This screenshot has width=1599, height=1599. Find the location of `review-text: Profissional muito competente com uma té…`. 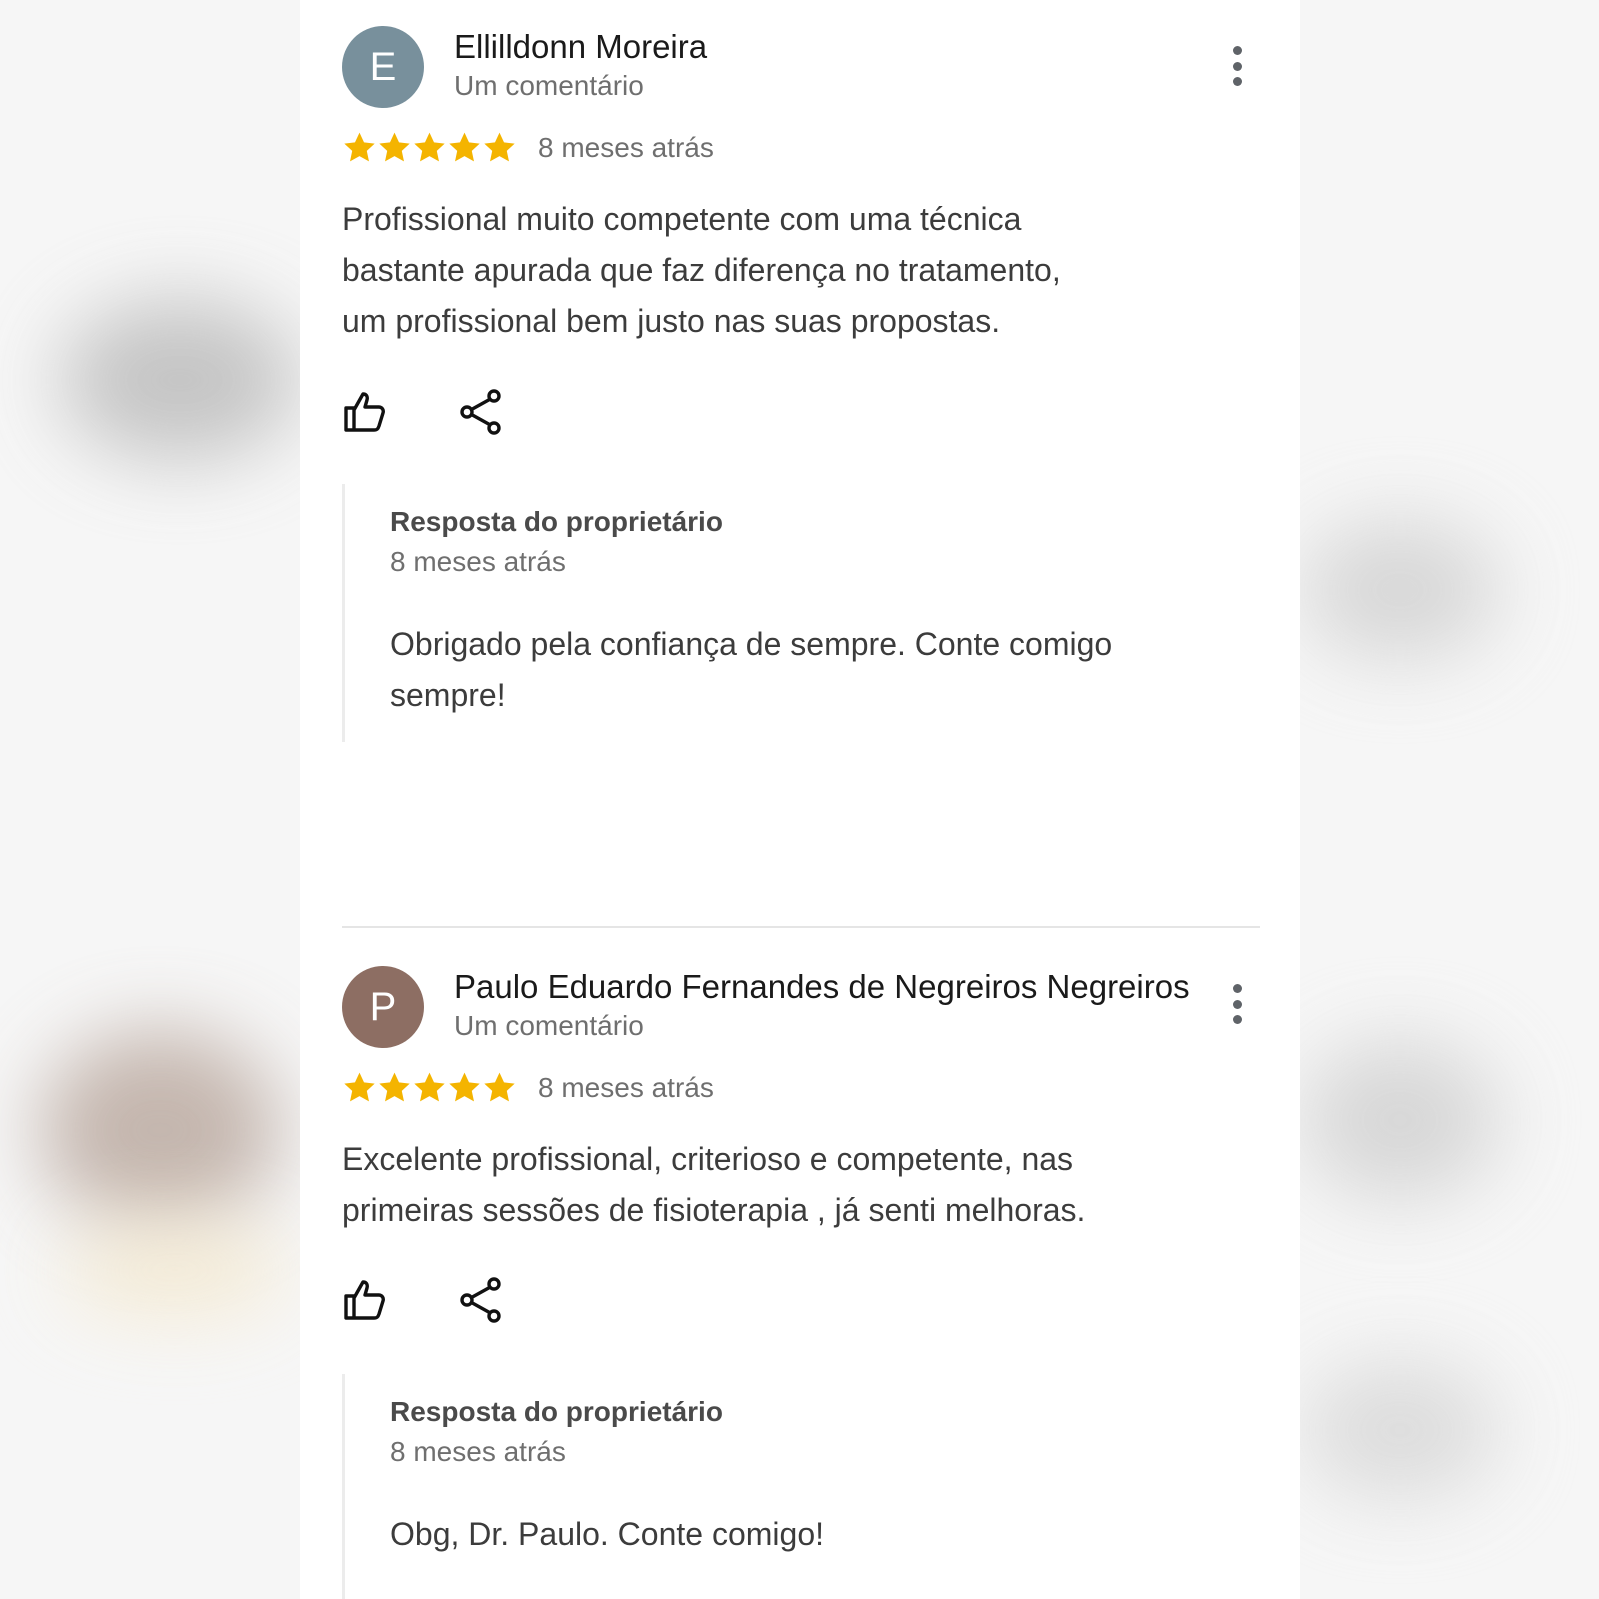

review-text: Profissional muito competente com uma té… is located at coordinates (757, 270).